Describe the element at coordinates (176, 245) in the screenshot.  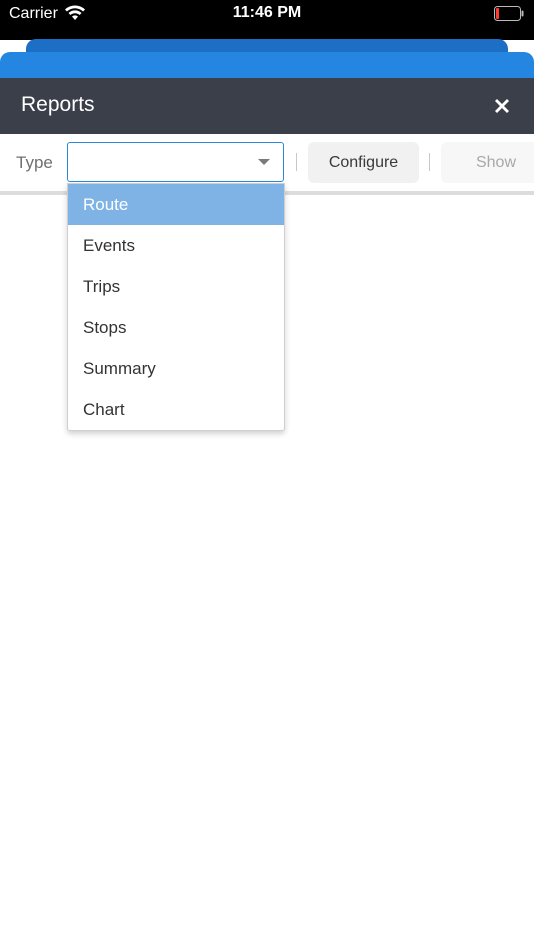
I see `dropdown-option-events: Events` at that location.